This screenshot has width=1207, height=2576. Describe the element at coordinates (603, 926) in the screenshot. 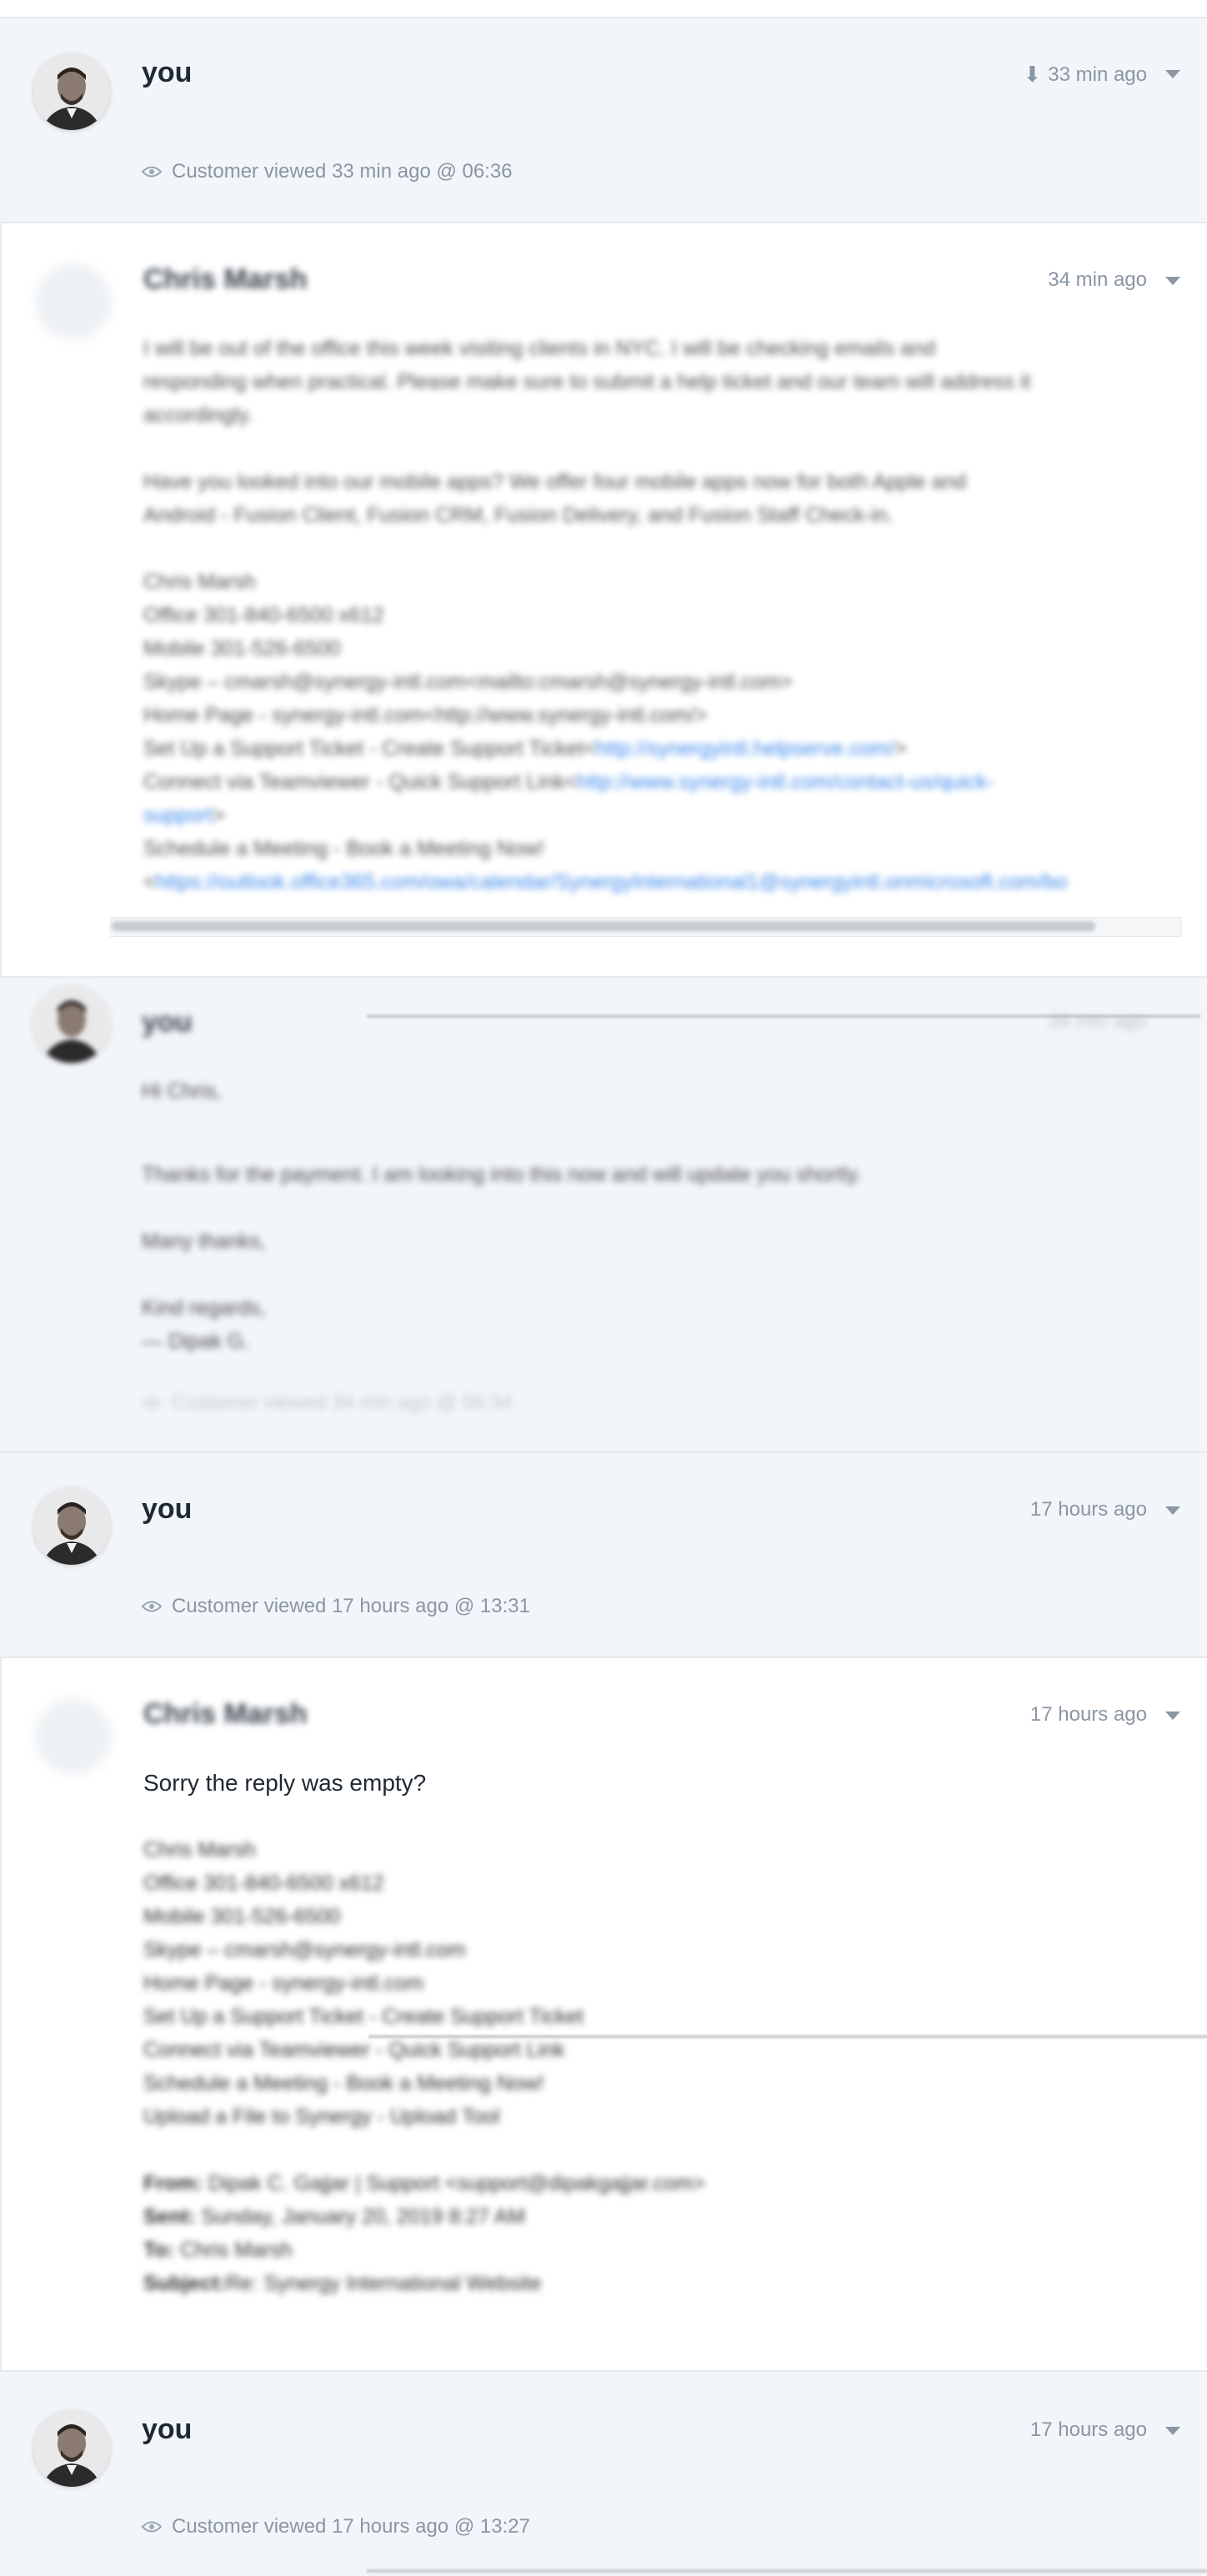

I see `scrollbar-thumb` at that location.